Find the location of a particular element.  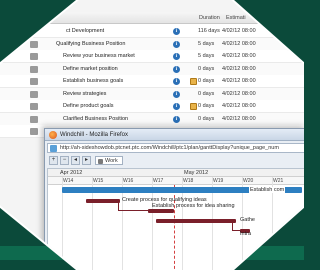

view-select-value: Work is located at coordinates (111, 161).